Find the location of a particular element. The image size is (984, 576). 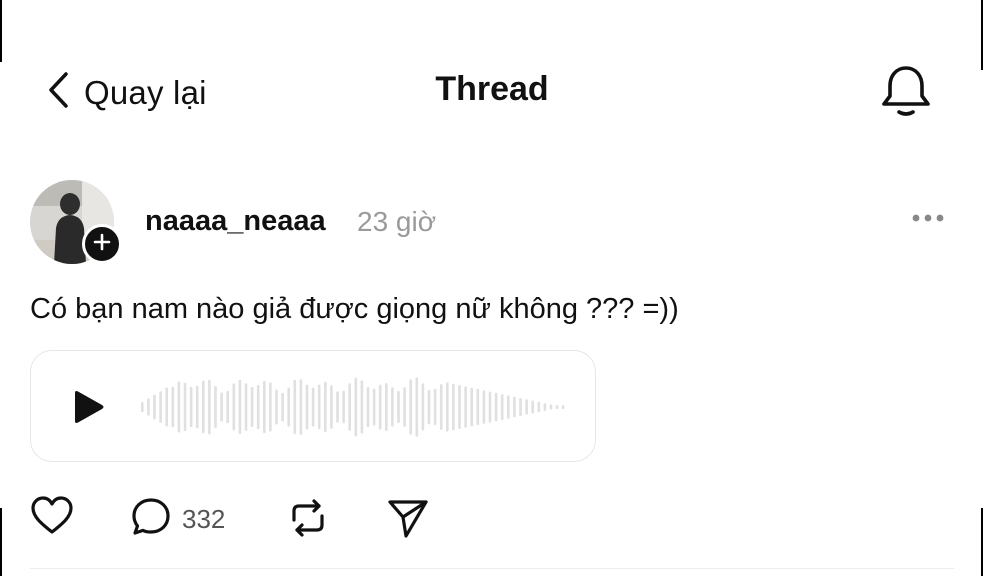

top-bar: Quay lại Thread is located at coordinates (492, 90).